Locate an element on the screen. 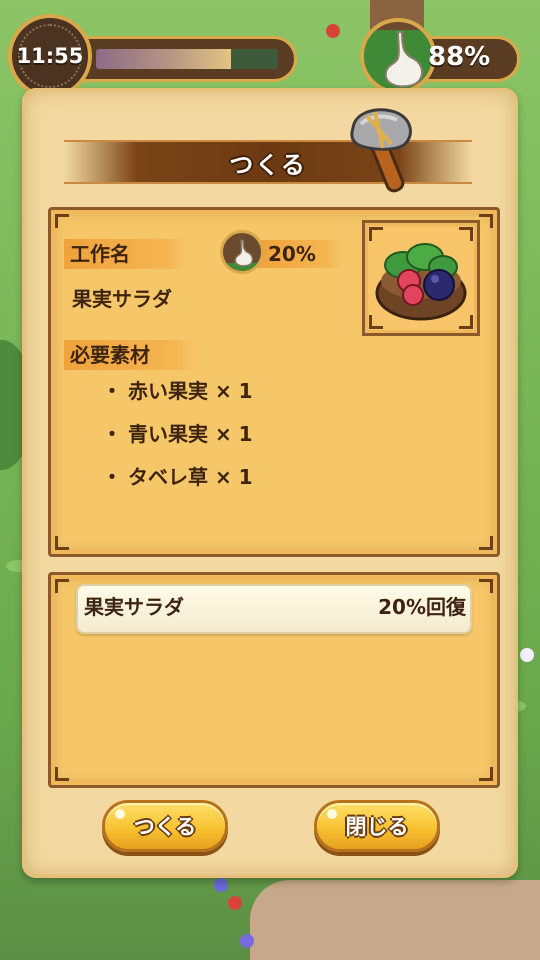 This screenshot has width=540, height=960. close-button-label: 閉じる is located at coordinates (377, 827).